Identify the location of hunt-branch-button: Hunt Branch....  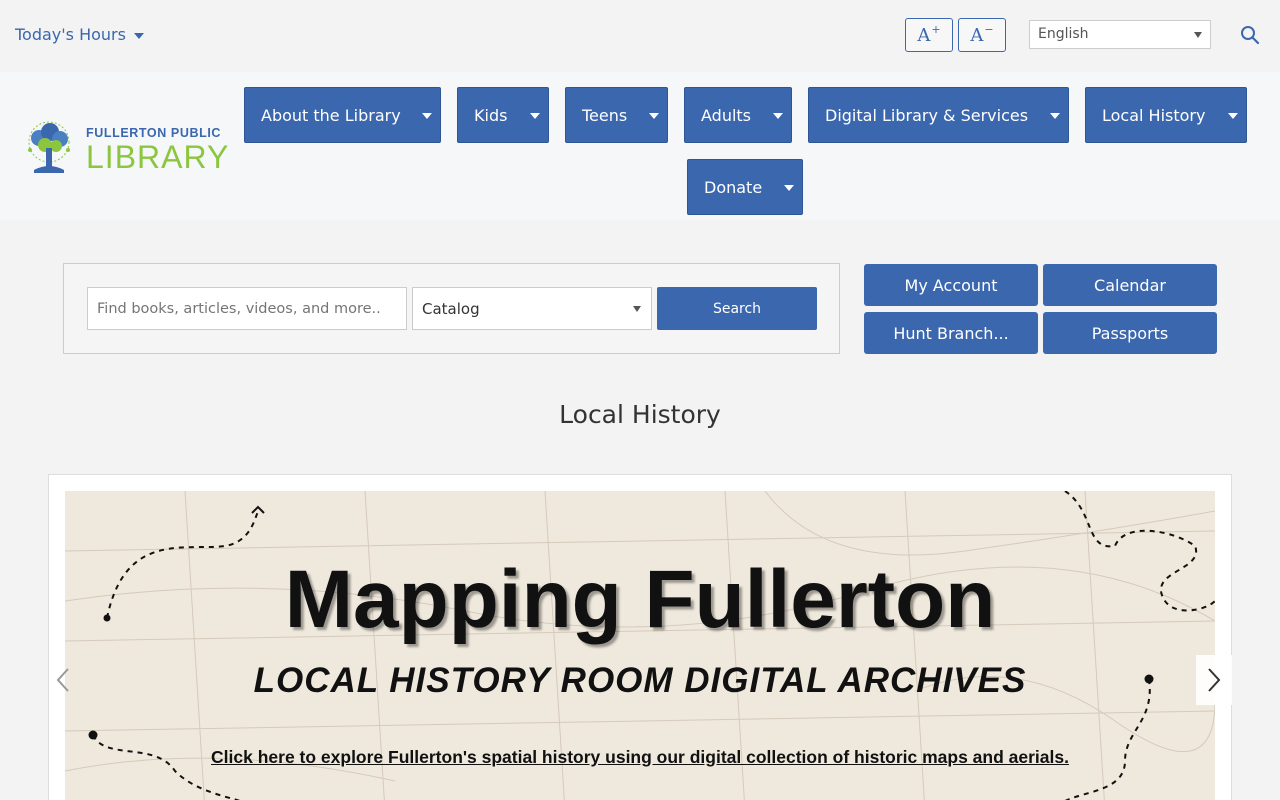
(951, 333).